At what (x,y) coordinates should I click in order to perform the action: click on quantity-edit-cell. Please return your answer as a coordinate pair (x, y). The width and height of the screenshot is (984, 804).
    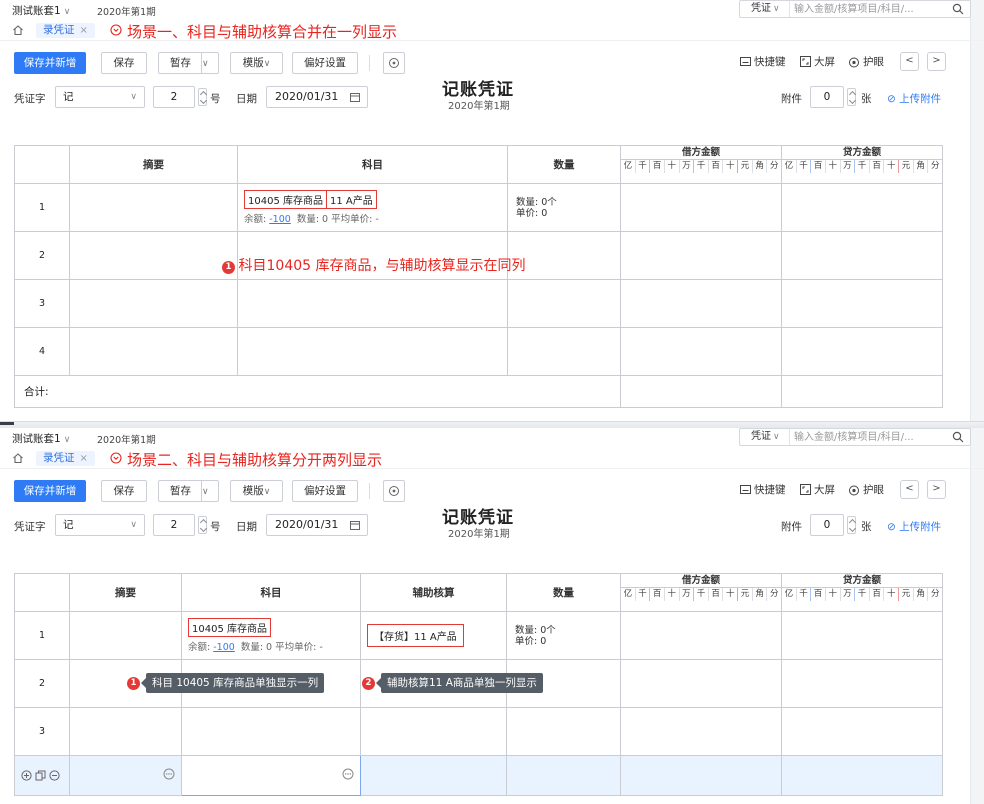
    Looking at the image, I should click on (563, 775).